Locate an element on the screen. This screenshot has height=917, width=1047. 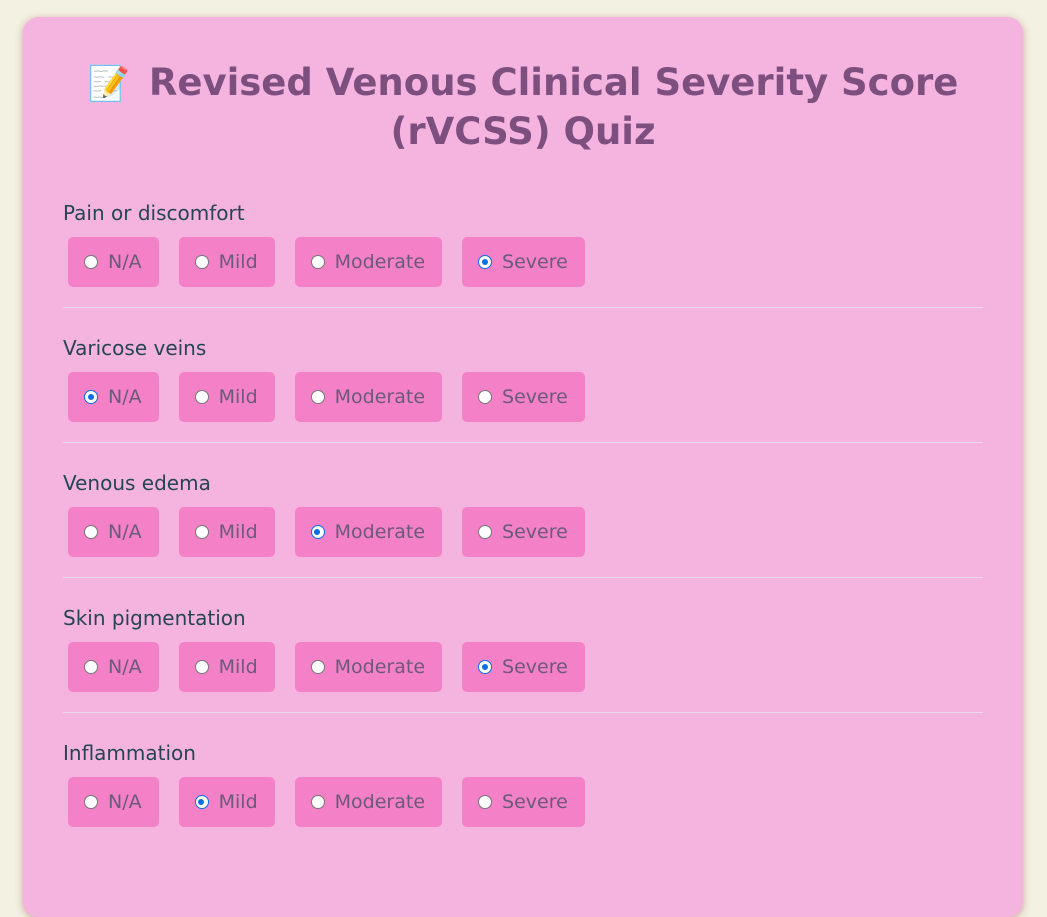
question-section: Varicose veins N/A Mild Moderate Severe is located at coordinates (523, 389).